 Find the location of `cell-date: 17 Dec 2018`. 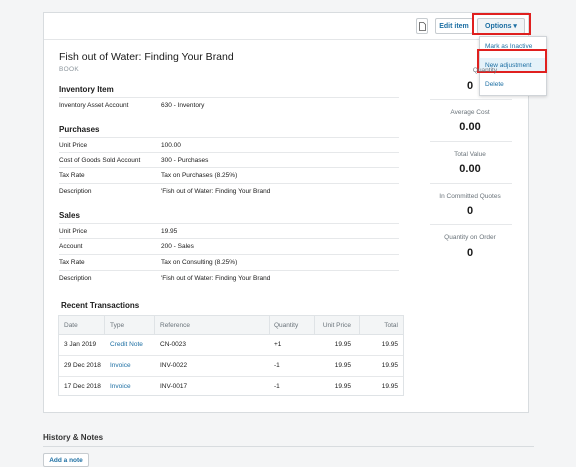

cell-date: 17 Dec 2018 is located at coordinates (82, 386).